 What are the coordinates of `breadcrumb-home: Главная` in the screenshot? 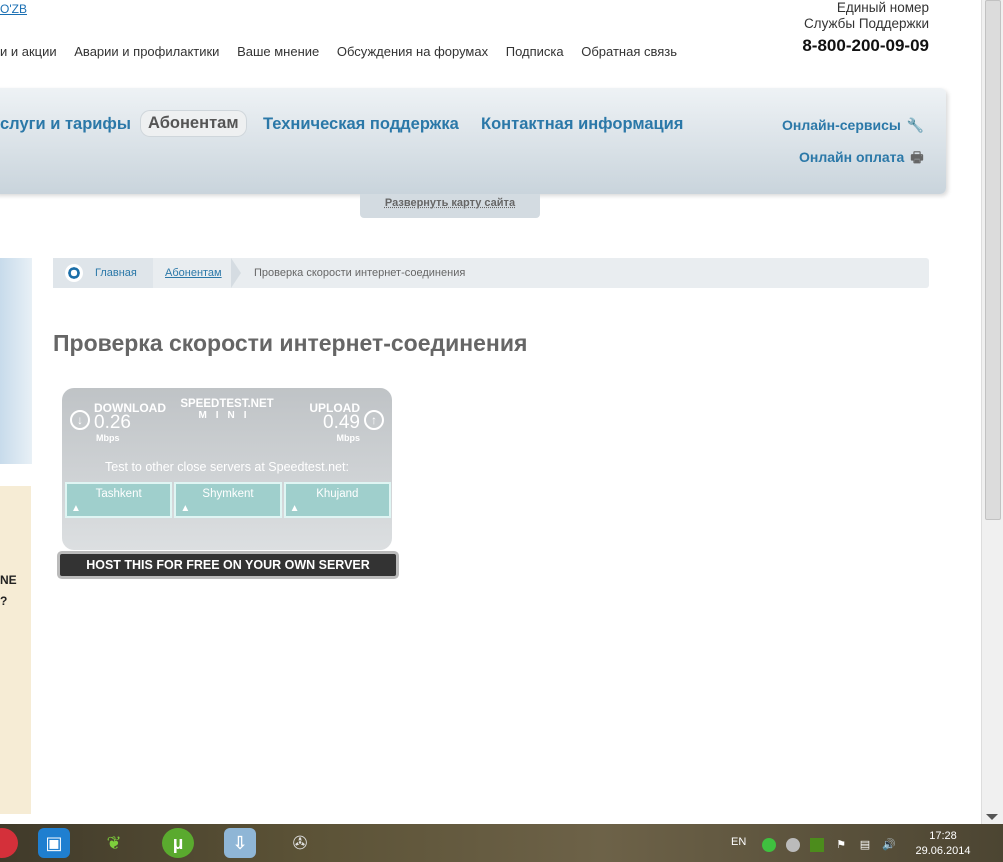 It's located at (103, 273).